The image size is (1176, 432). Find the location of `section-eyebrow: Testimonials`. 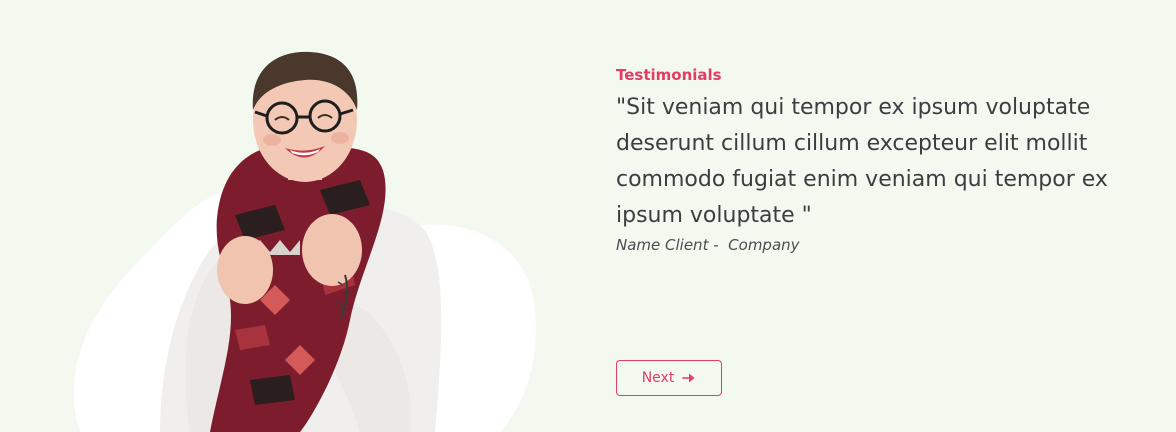

section-eyebrow: Testimonials is located at coordinates (669, 75).